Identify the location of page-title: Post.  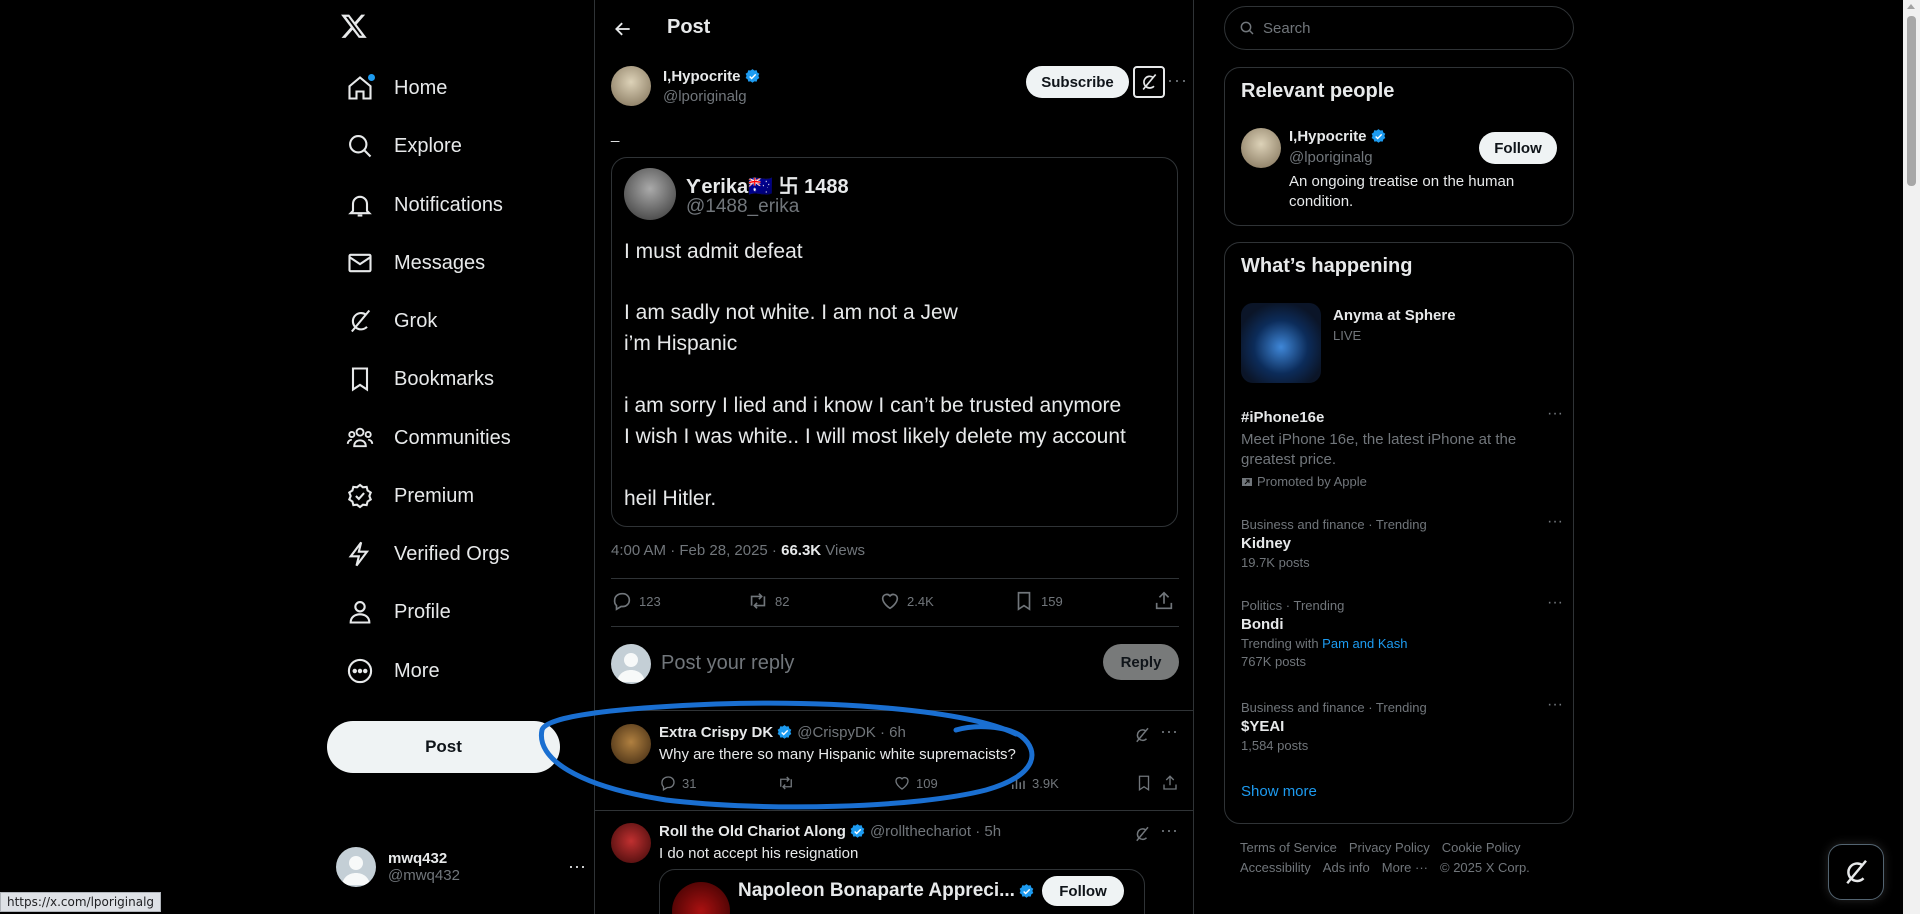
(689, 27).